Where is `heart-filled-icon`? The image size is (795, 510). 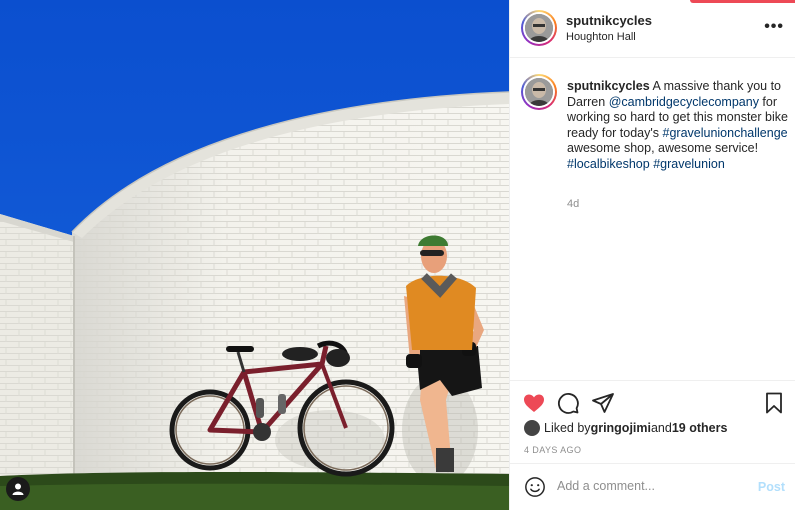
heart-filled-icon is located at coordinates (534, 403).